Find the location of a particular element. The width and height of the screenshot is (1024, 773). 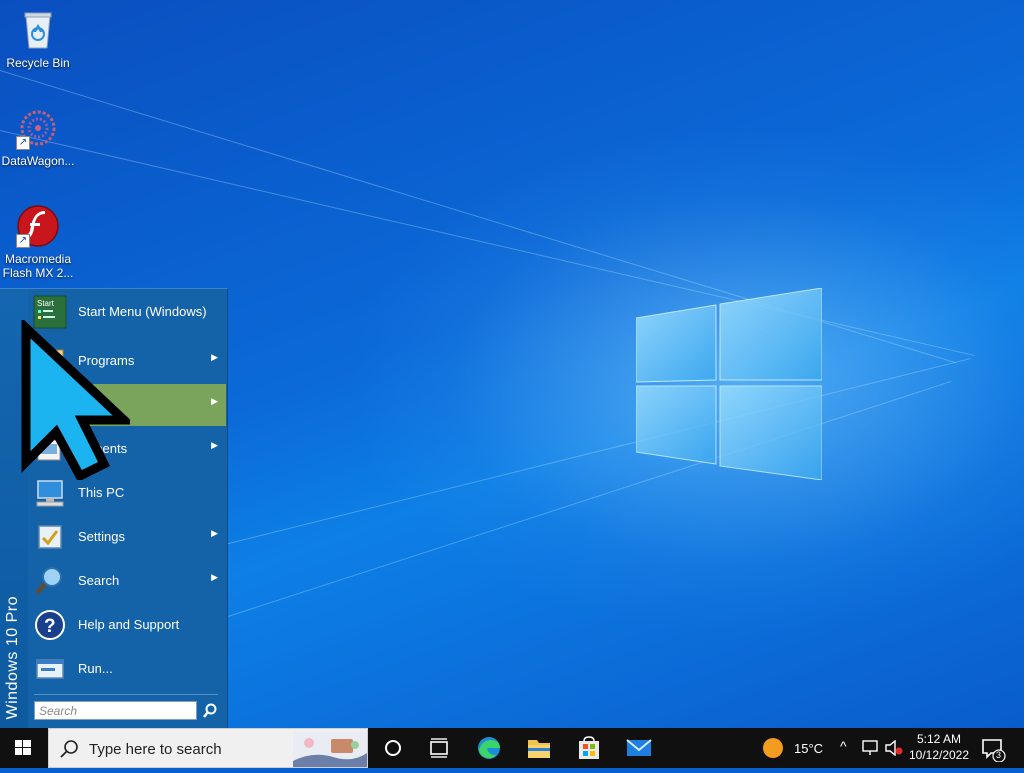

desktop-icon-recycle-bin: Recycle Bin is located at coordinates (38, 39).